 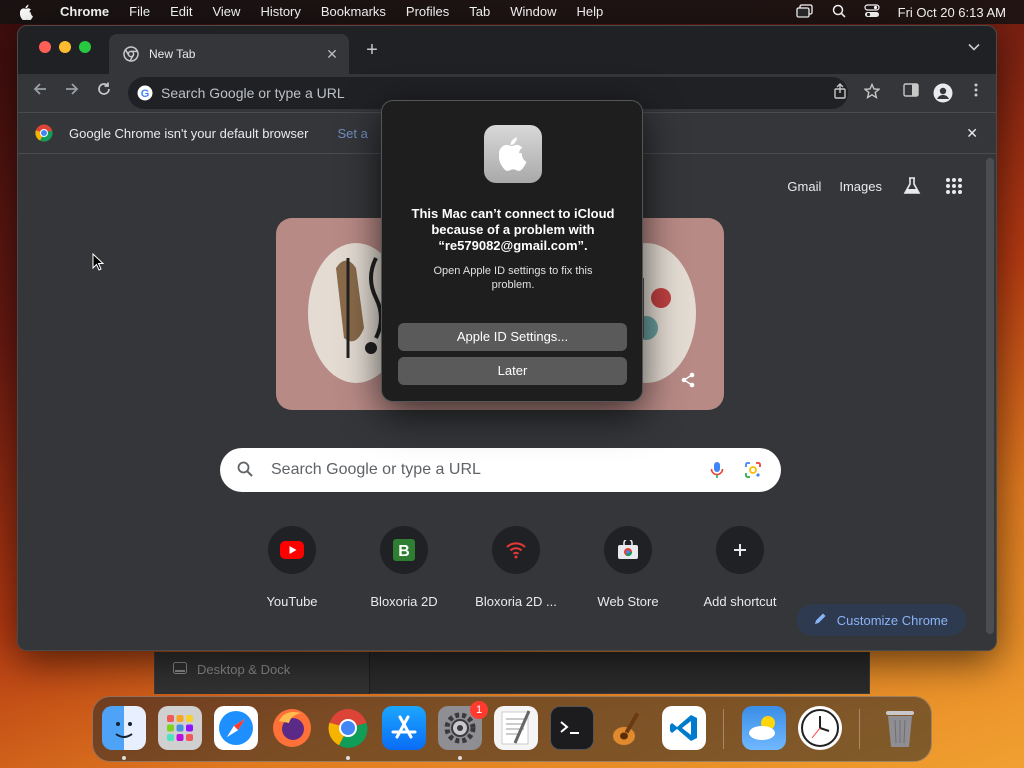 I want to click on omnibox-placeholder: Search Google or type a URL, so click(x=253, y=93).